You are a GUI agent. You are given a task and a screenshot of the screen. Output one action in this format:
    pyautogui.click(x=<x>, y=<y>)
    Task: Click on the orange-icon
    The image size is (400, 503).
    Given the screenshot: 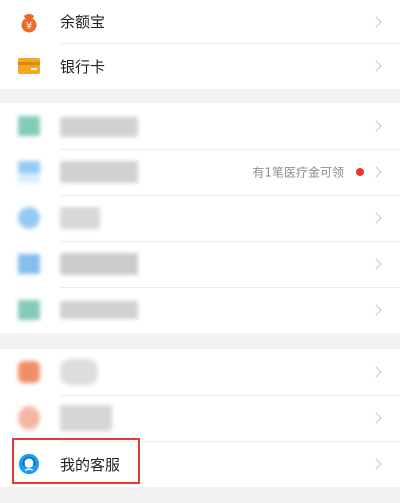 What is the action you would take?
    pyautogui.click(x=29, y=372)
    